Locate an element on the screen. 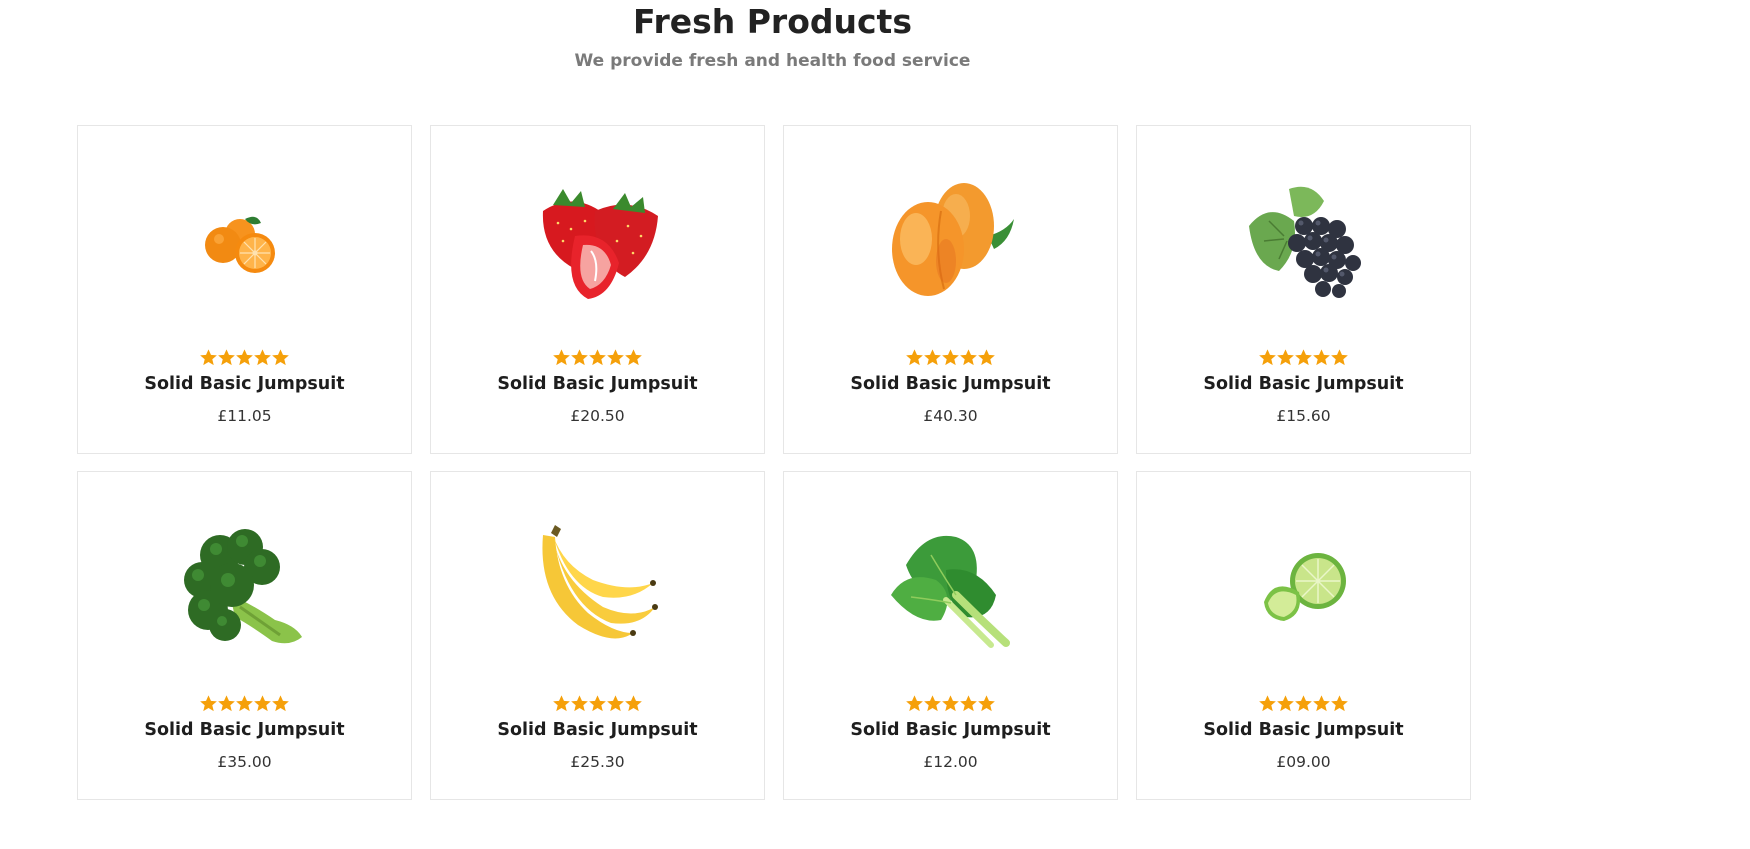 This screenshot has height=849, width=1750. section-subtitle: We provide fresh and health food service is located at coordinates (772, 61).